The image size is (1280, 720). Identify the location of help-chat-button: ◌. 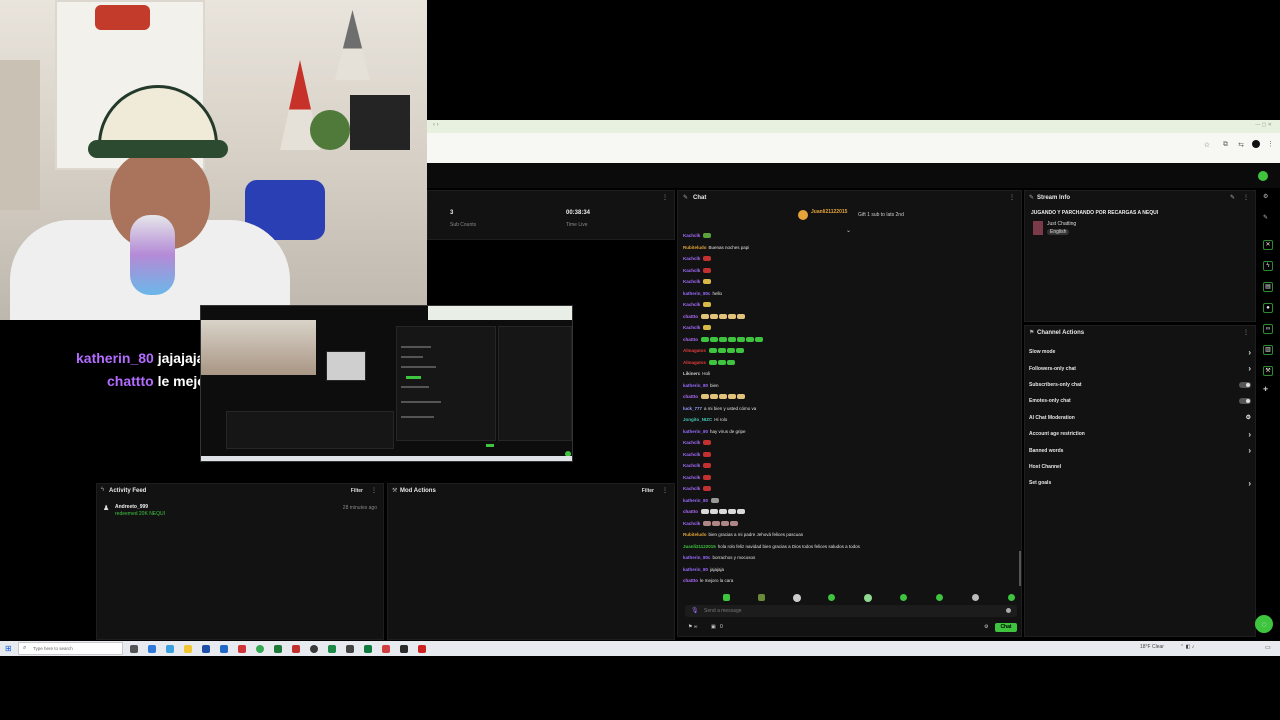
(1264, 624).